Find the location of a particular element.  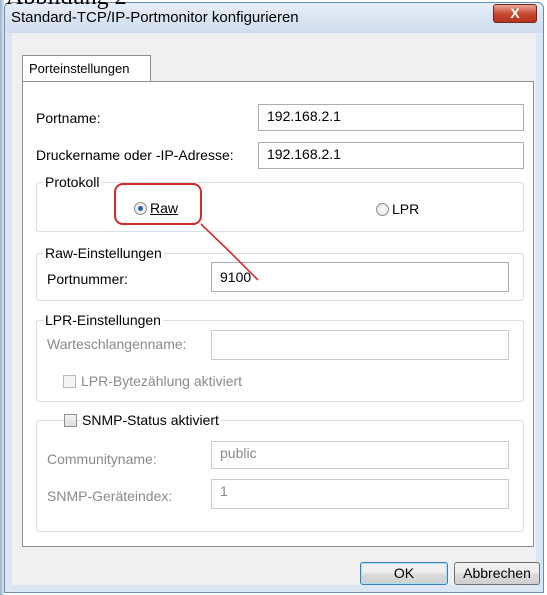

annotation-overlay is located at coordinates (186, 232).